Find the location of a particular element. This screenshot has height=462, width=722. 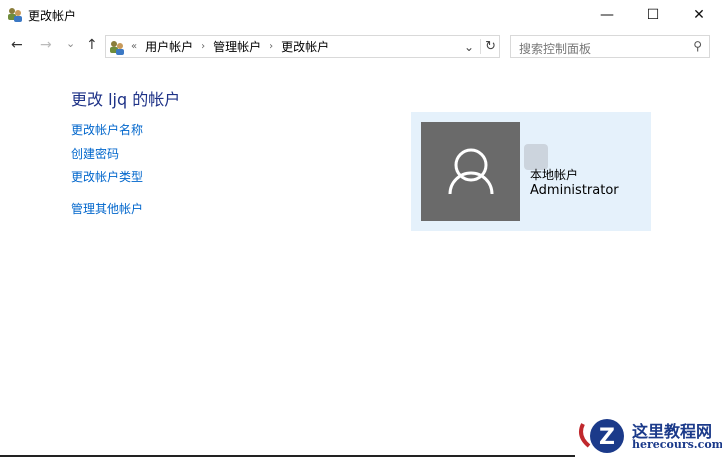

address-bar: « 用户帐户 › 管理帐户 › 更改帐户 ⌄ ↻ is located at coordinates (302, 46).